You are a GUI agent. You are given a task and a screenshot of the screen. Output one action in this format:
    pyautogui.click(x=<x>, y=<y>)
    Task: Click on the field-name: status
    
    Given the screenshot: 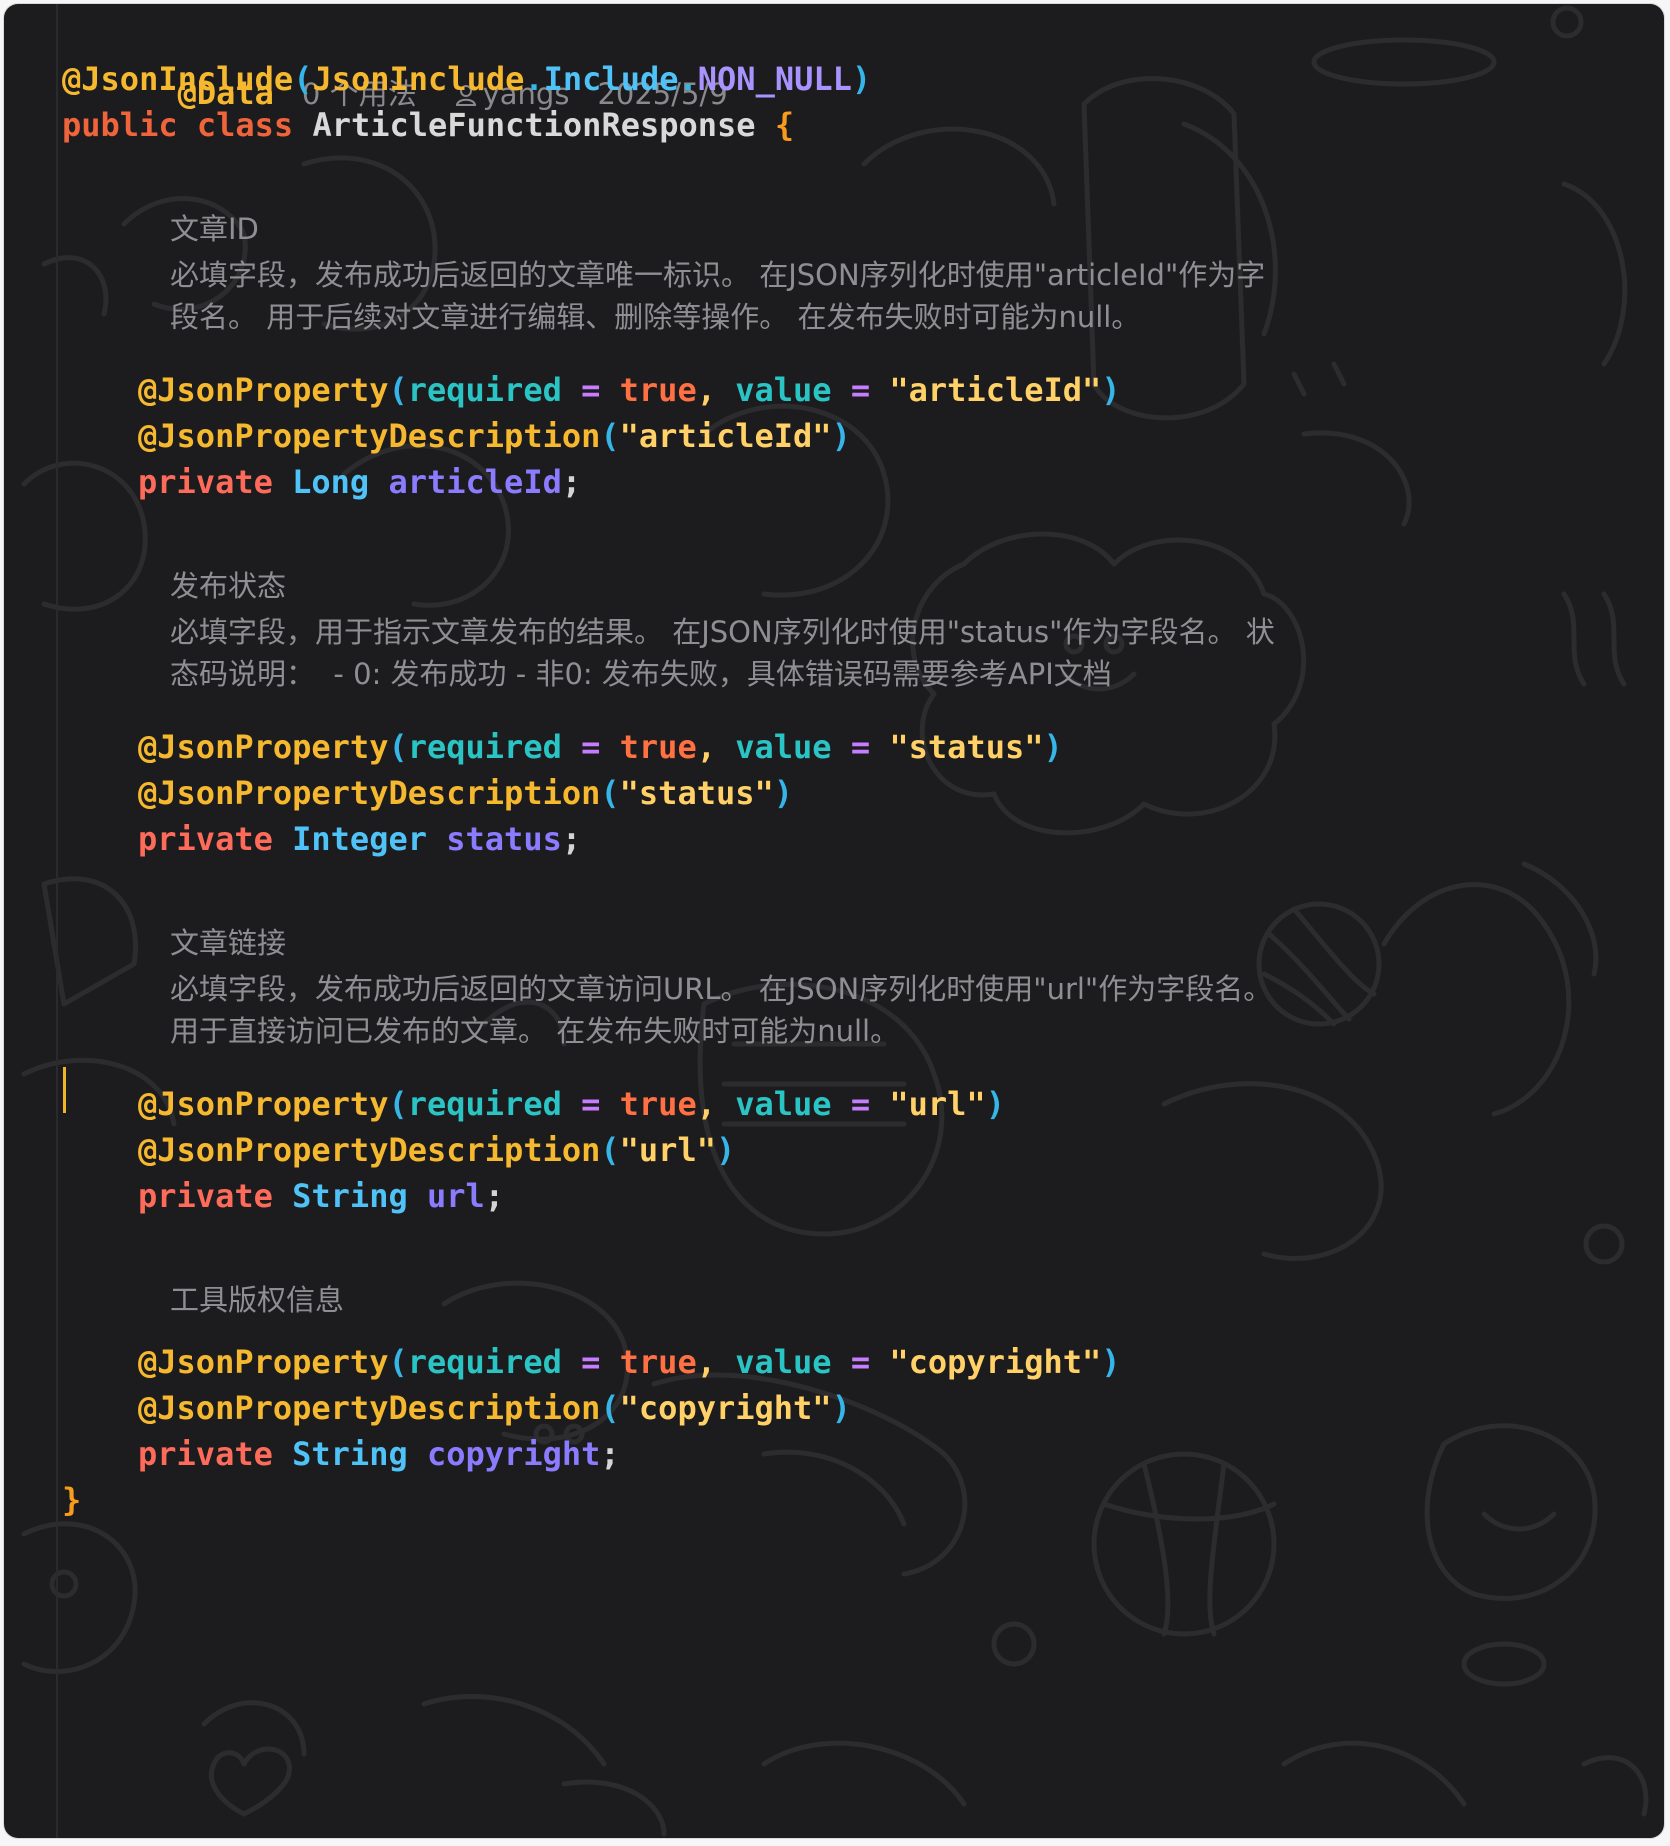 What is the action you would take?
    pyautogui.click(x=504, y=839)
    